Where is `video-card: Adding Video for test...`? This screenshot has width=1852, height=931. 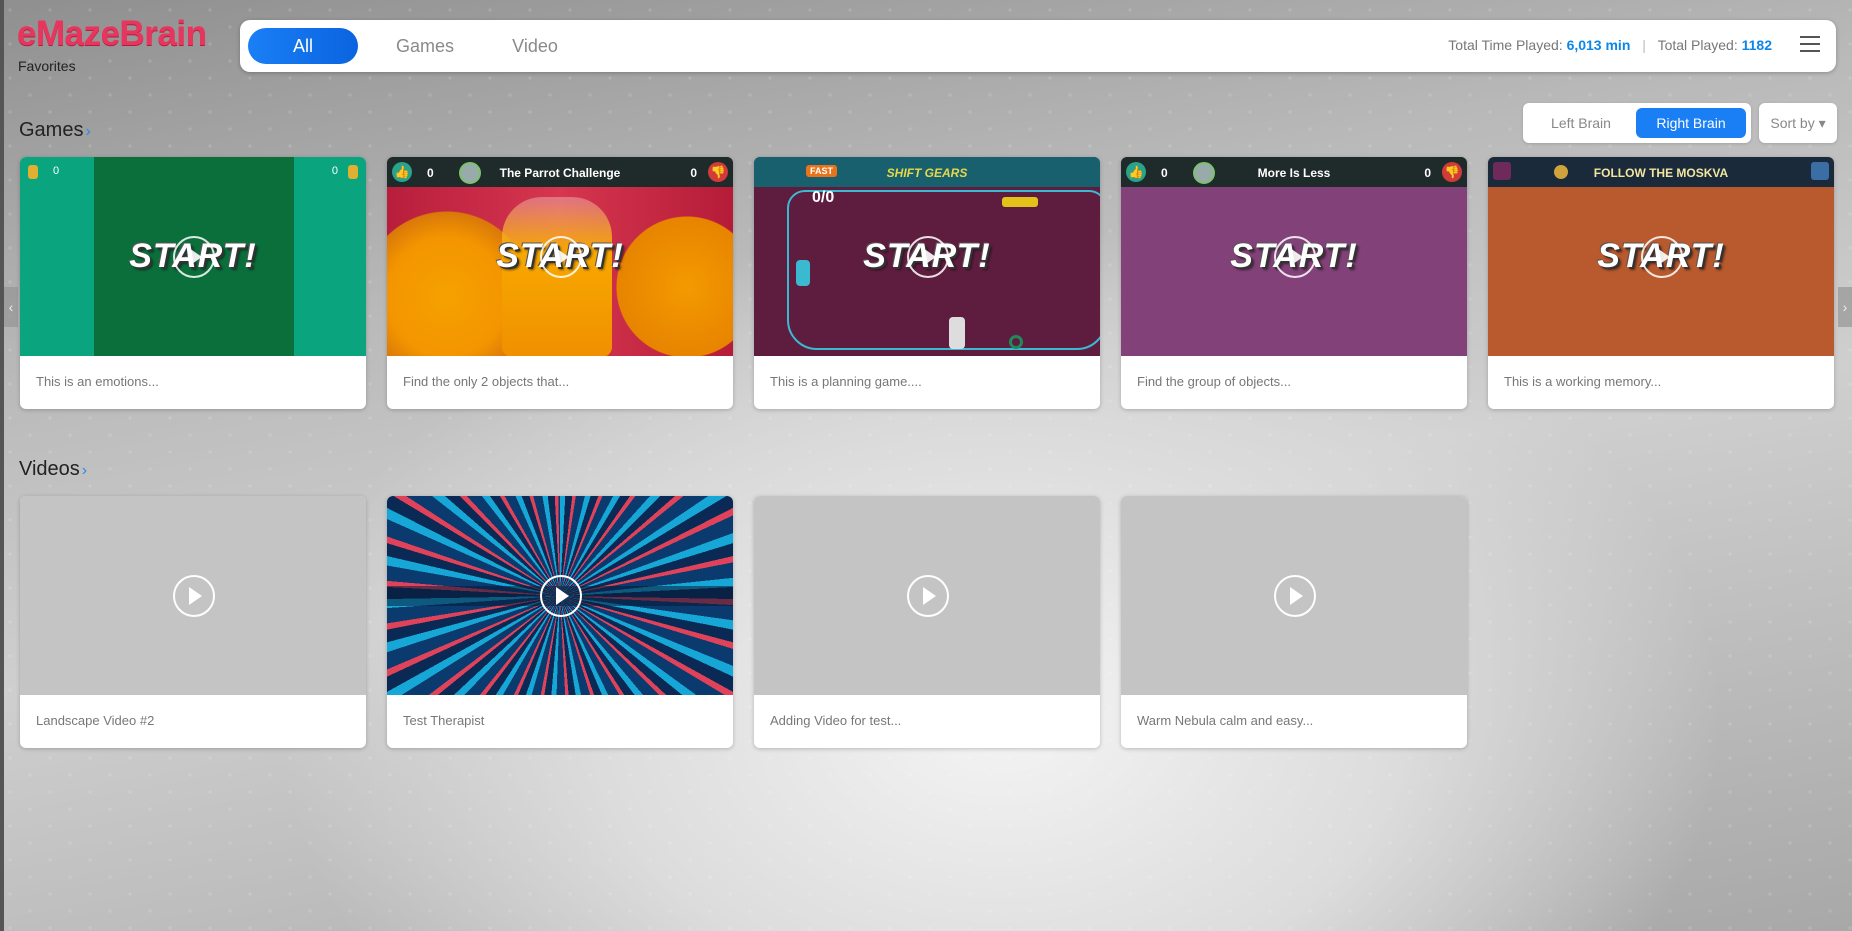 video-card: Adding Video for test... is located at coordinates (927, 622).